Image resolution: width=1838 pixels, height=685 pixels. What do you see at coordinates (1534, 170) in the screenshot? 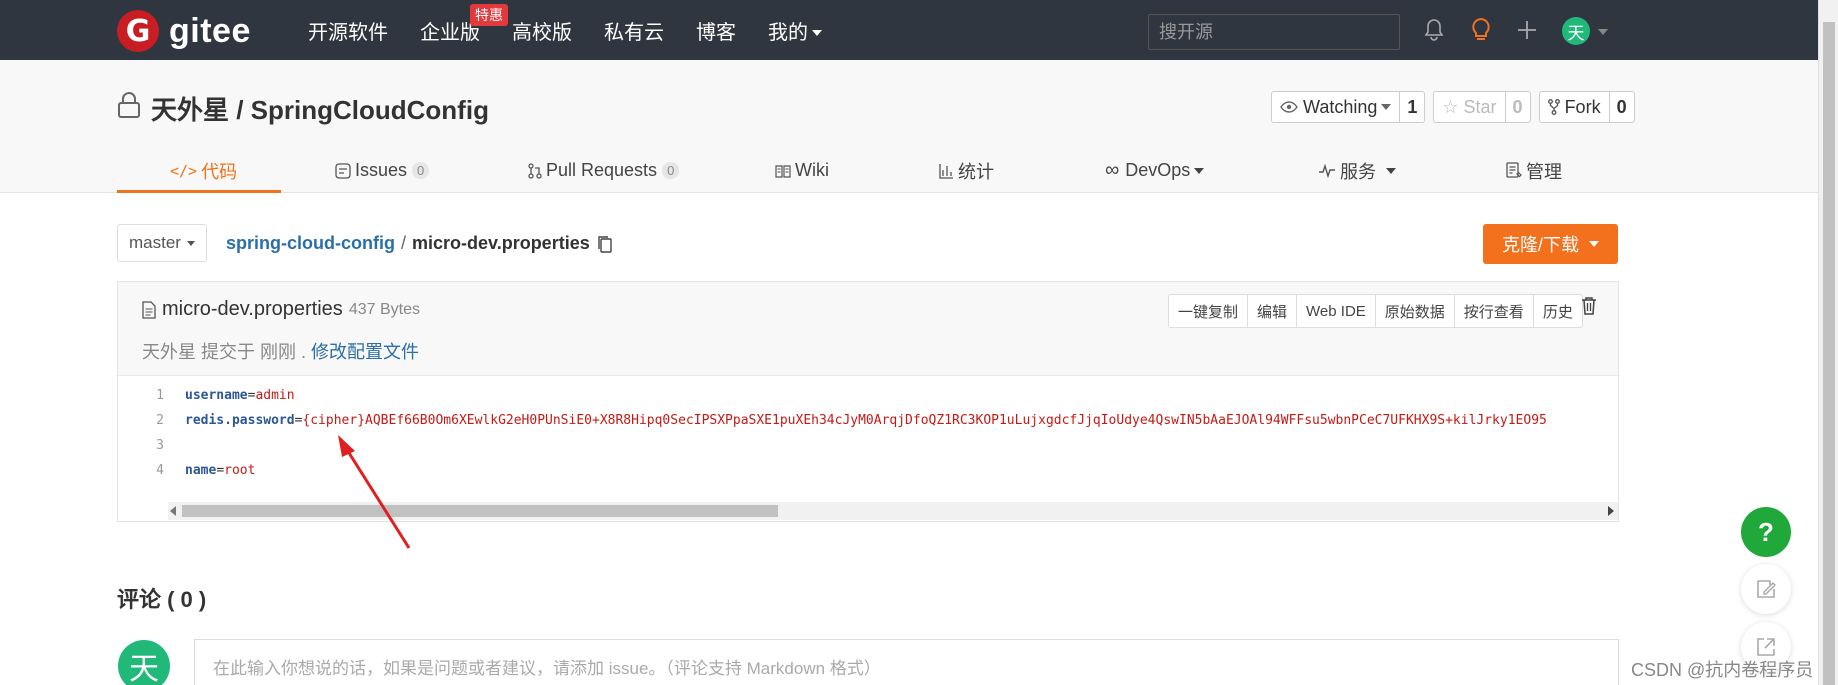
I see `tab-manage: 管理` at bounding box center [1534, 170].